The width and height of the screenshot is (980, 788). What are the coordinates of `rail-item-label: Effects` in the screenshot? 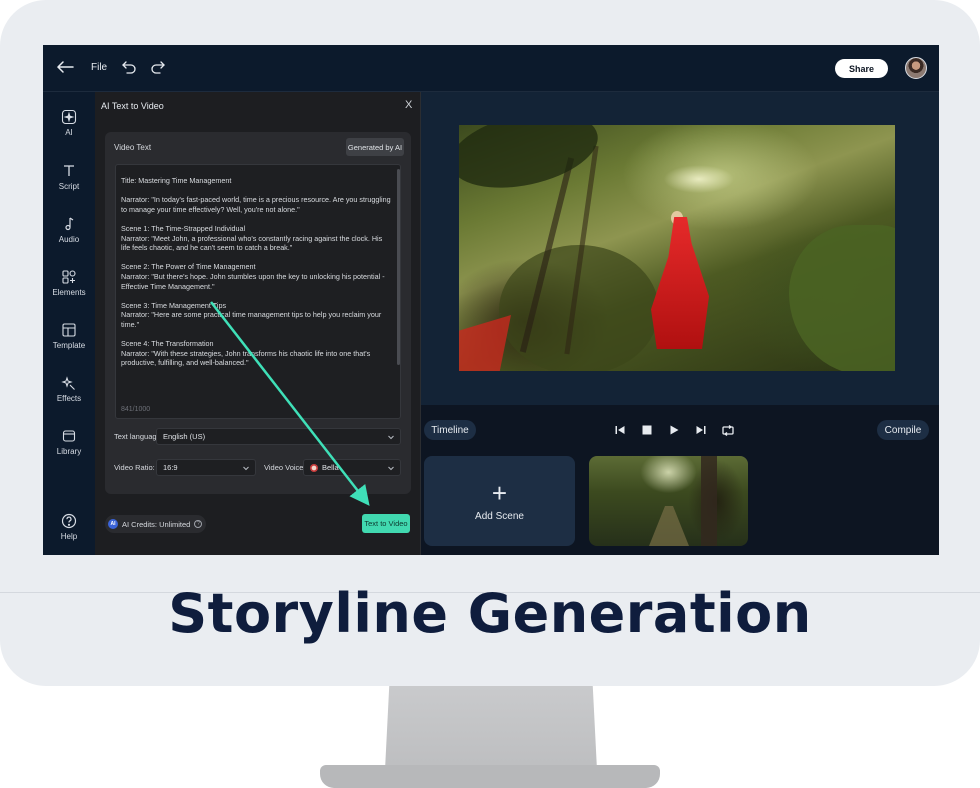 It's located at (69, 398).